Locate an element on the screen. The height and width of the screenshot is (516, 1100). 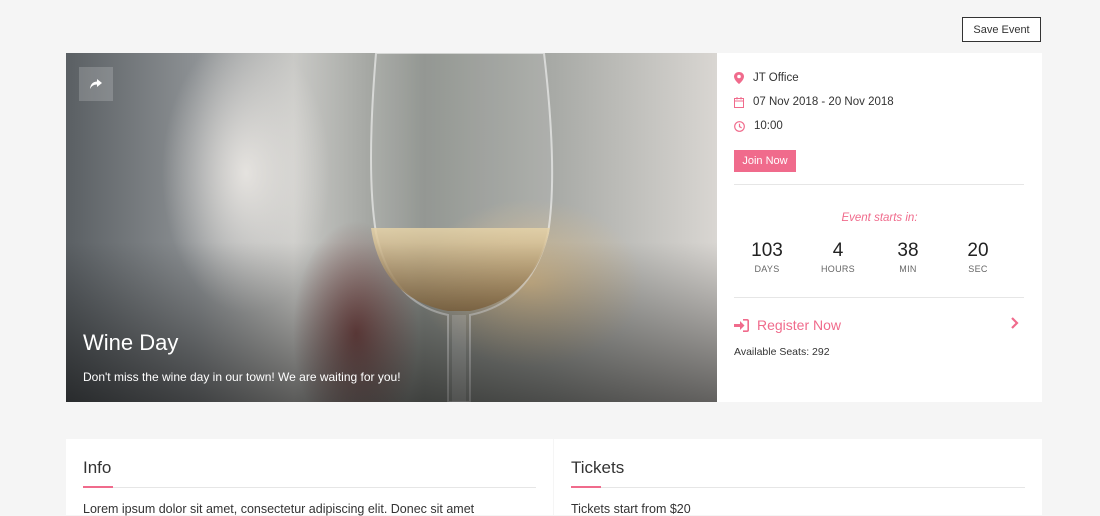
event-time: 10:00 is located at coordinates (768, 126).